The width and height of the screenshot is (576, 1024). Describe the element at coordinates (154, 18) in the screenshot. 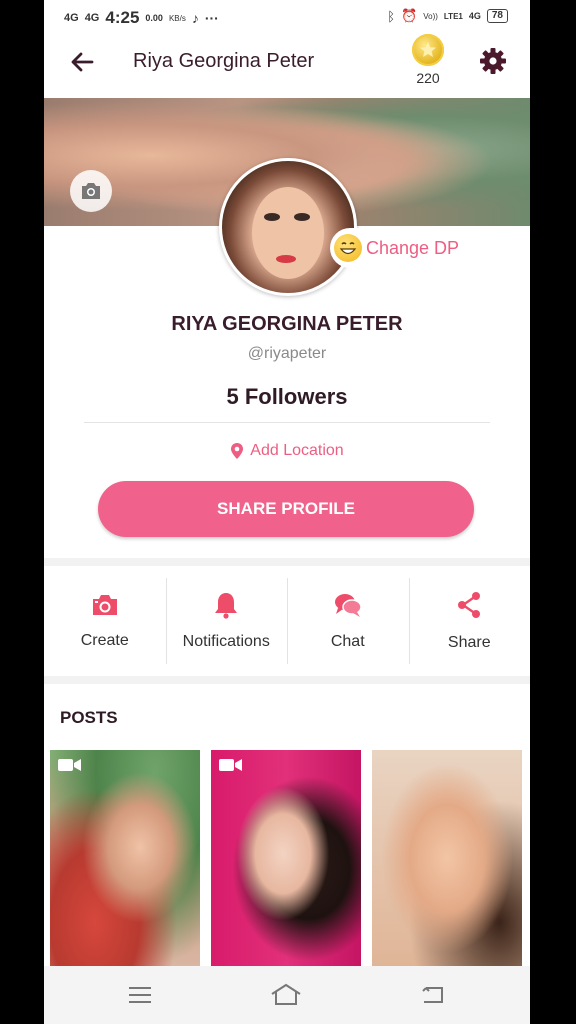

I see `speed-value: 0.00` at that location.